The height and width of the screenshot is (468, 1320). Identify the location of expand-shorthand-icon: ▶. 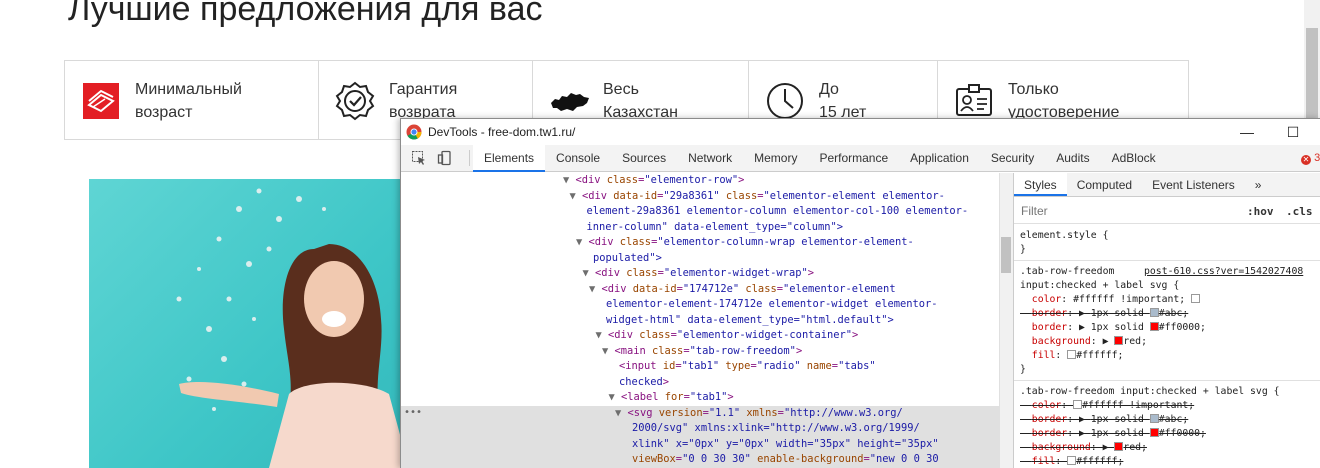
(1108, 341).